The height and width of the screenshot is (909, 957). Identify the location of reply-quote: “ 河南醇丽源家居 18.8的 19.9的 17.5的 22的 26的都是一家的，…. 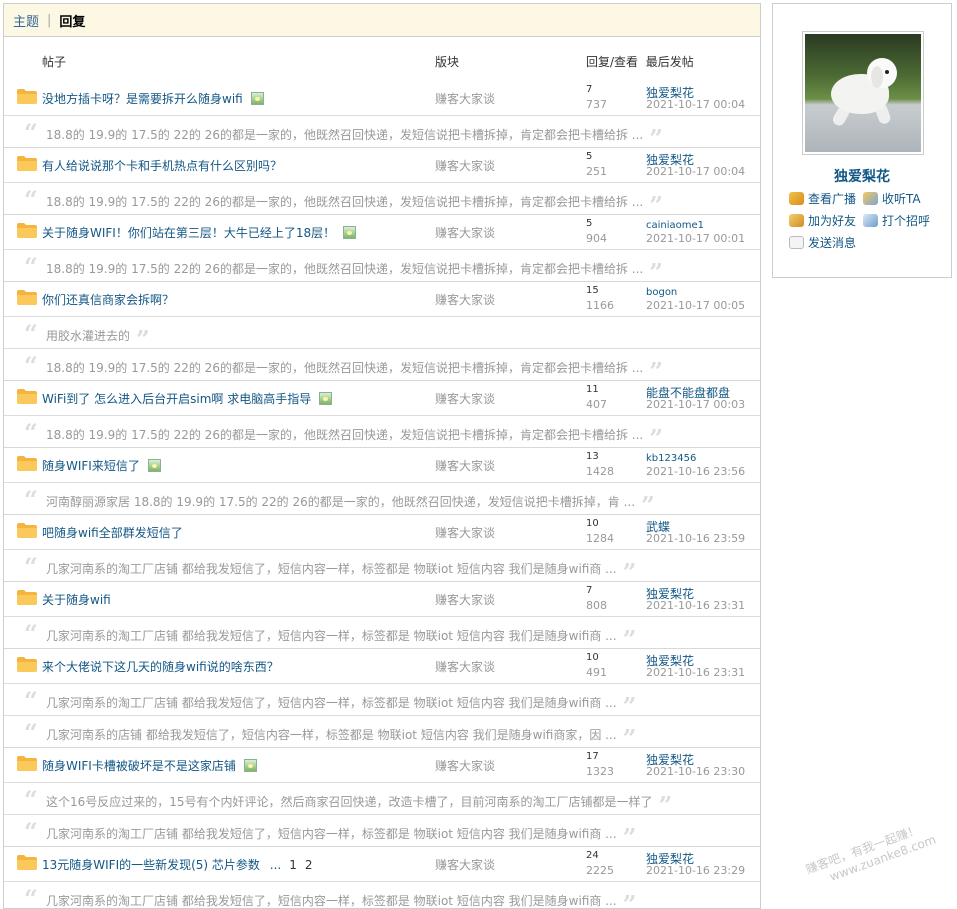
(382, 498).